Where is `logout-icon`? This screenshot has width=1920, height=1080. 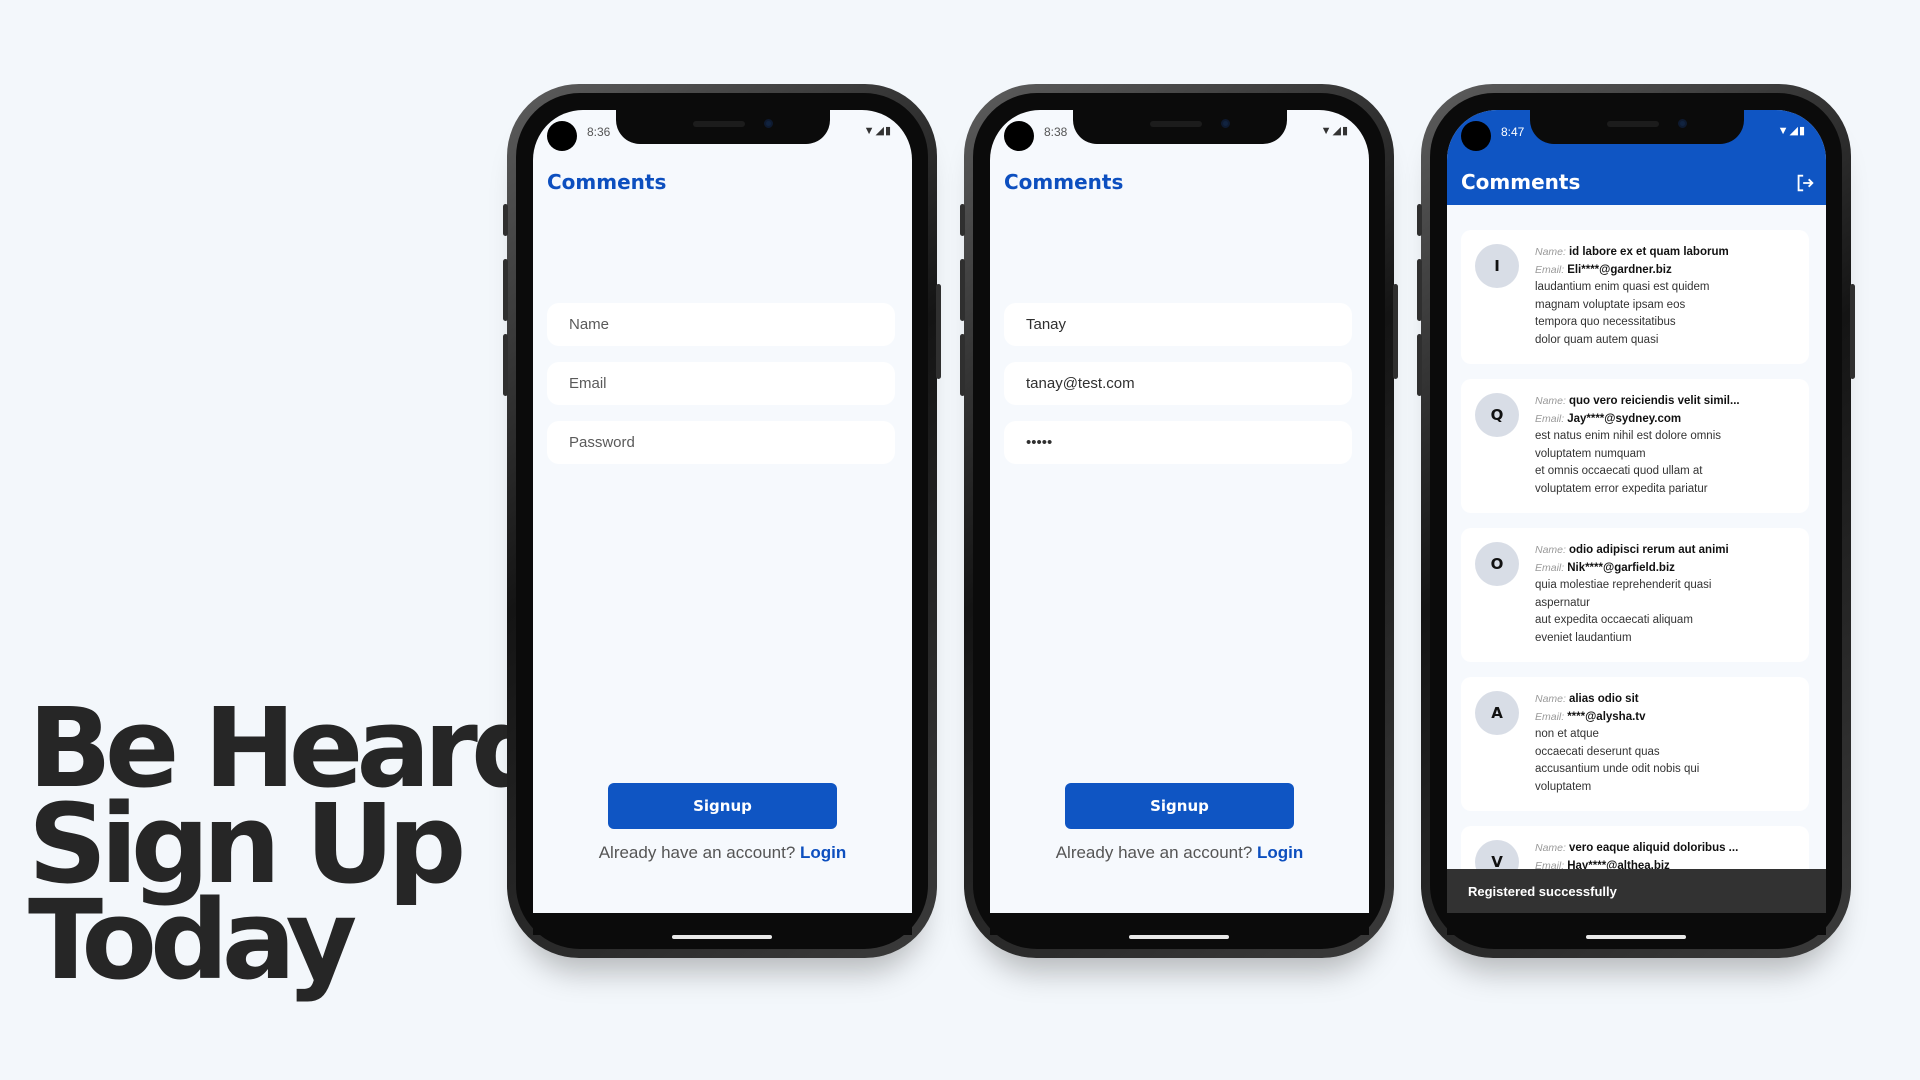
logout-icon is located at coordinates (1805, 183).